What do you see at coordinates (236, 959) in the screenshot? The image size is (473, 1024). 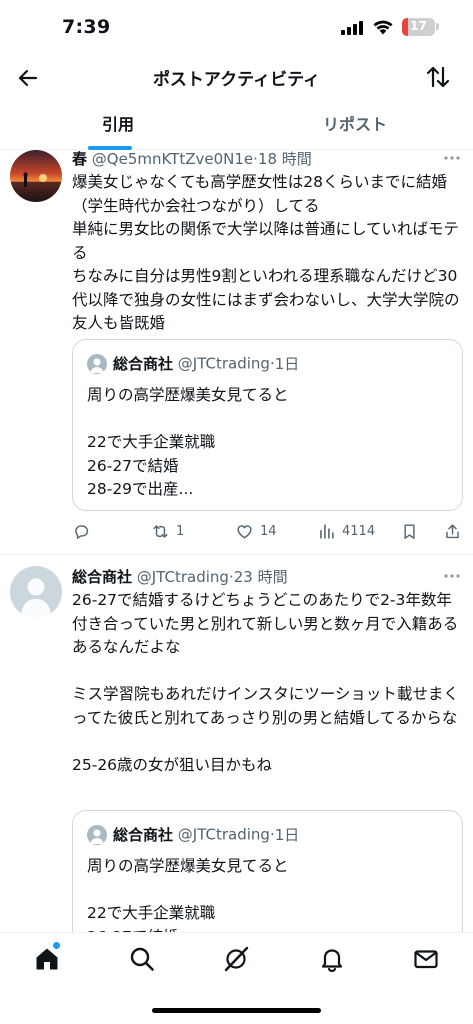 I see `grok-icon` at bounding box center [236, 959].